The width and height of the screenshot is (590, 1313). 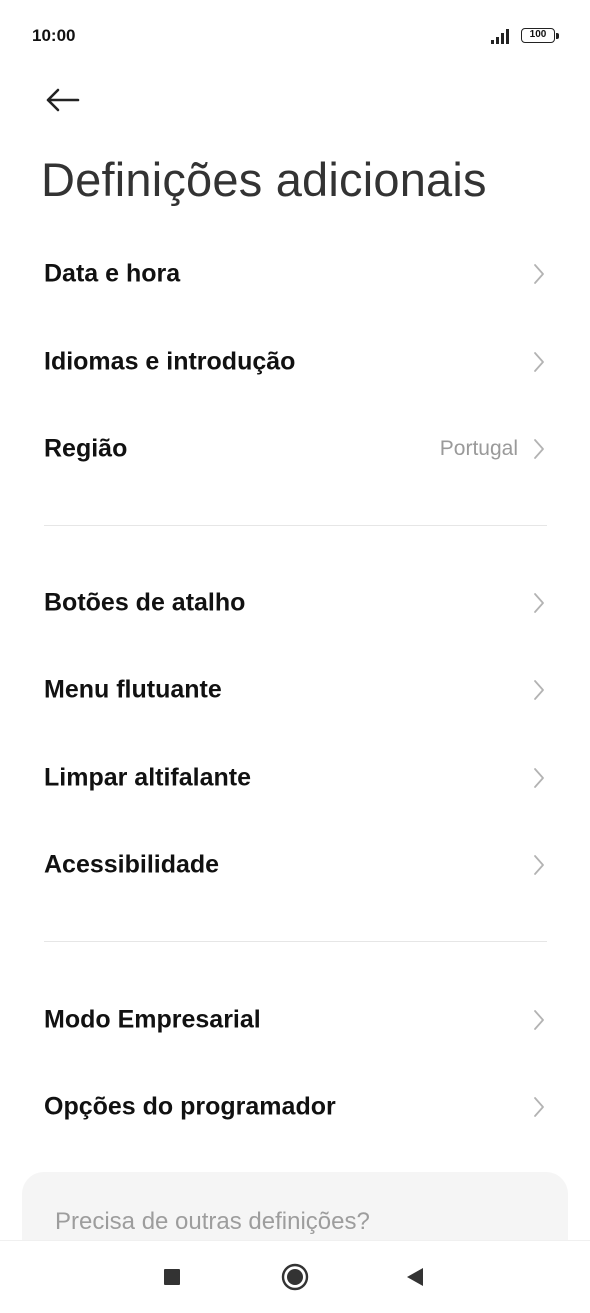 What do you see at coordinates (295, 778) in the screenshot?
I see `settings-item-limpar-altifalante: Limpar altifalante` at bounding box center [295, 778].